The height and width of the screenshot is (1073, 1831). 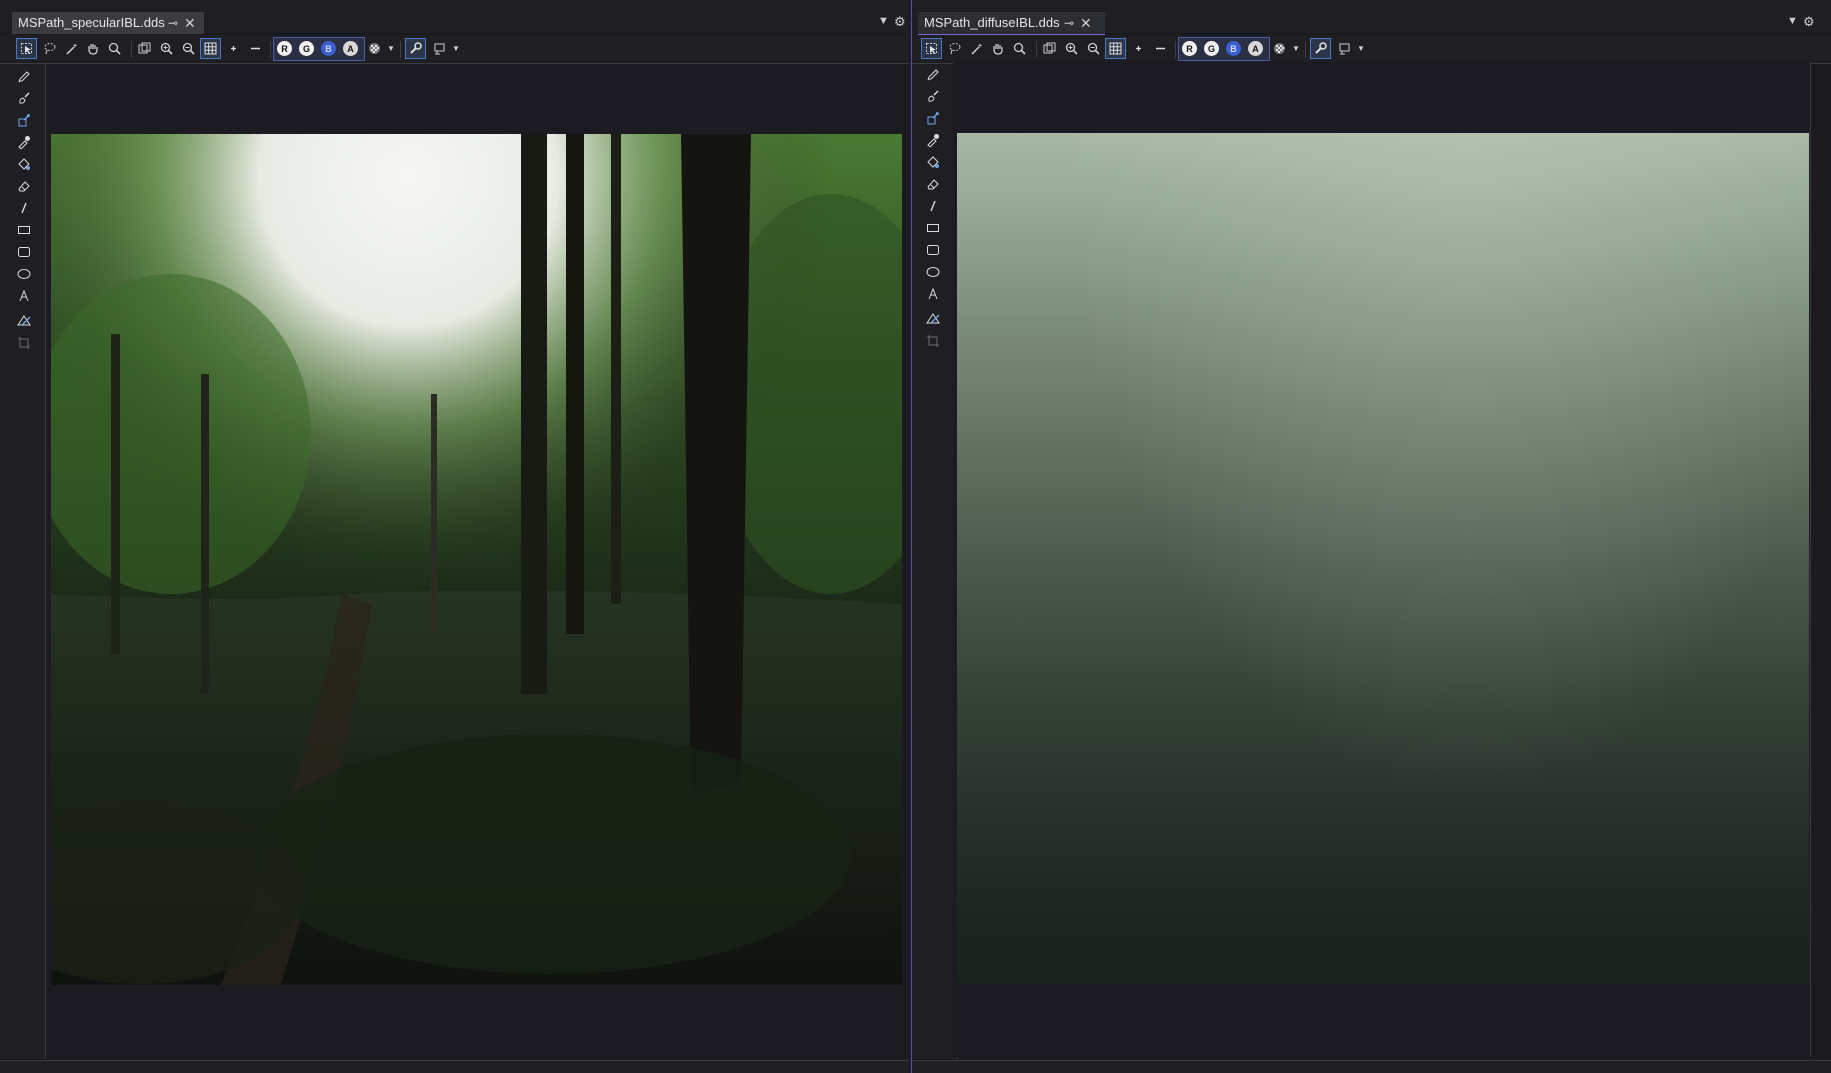 I want to click on left-tab-title: MSPath_specularIBL.dds, so click(x=91, y=22).